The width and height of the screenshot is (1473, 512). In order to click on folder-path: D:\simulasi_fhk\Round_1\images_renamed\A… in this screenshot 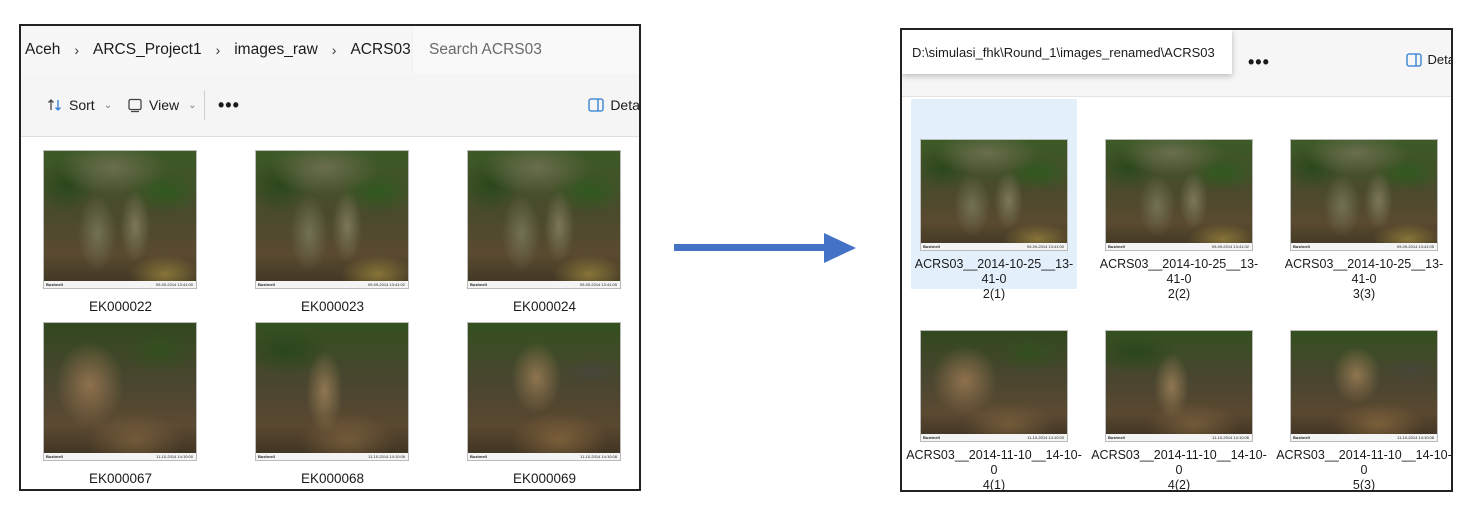, I will do `click(1063, 52)`.